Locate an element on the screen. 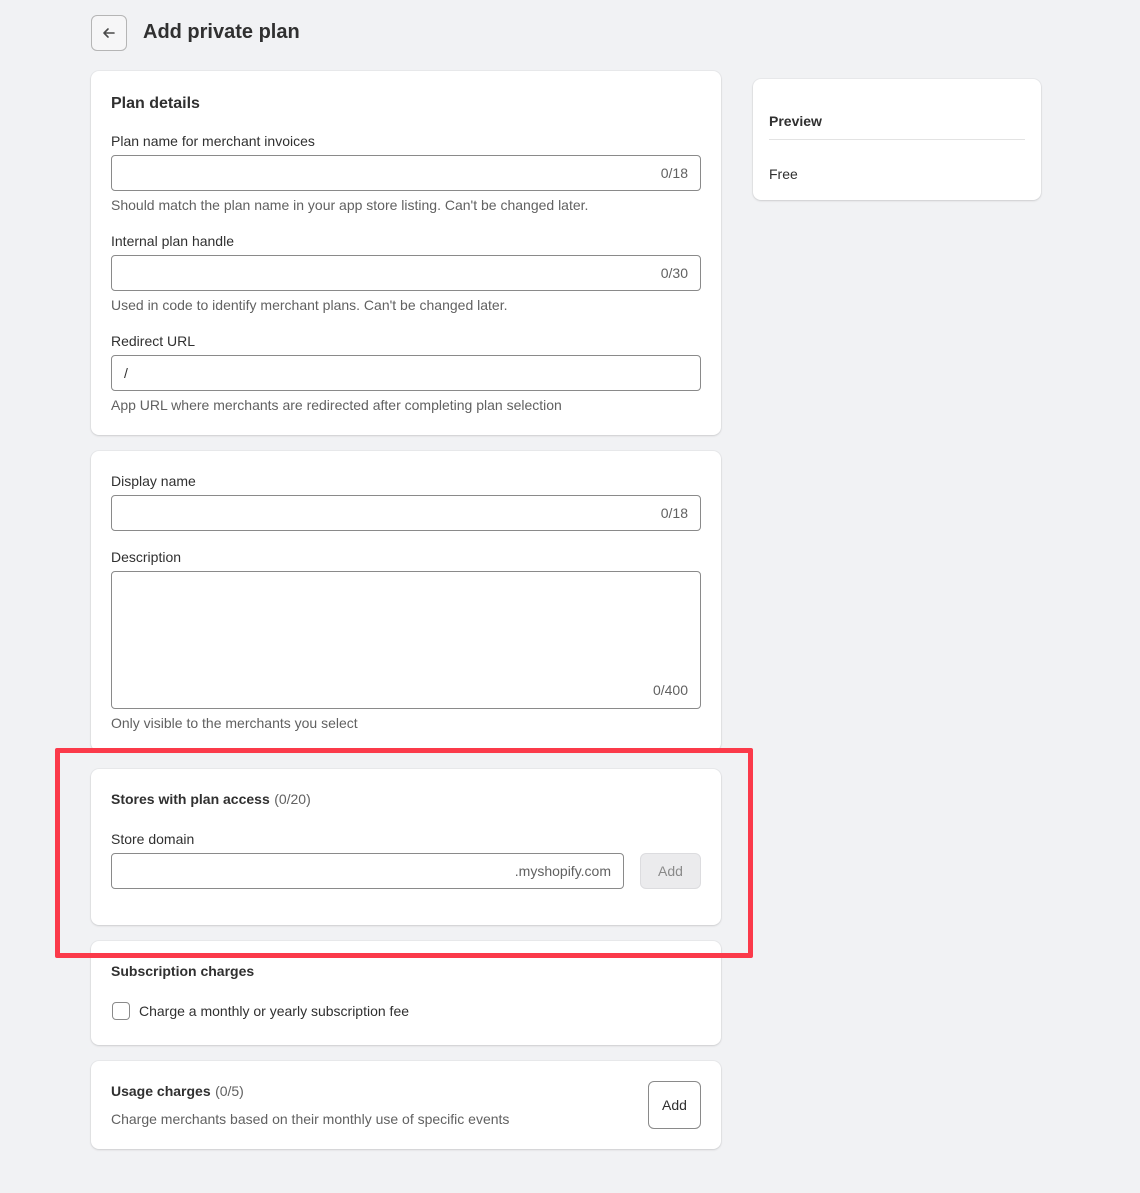  plan-name-input: 0/18 is located at coordinates (406, 173).